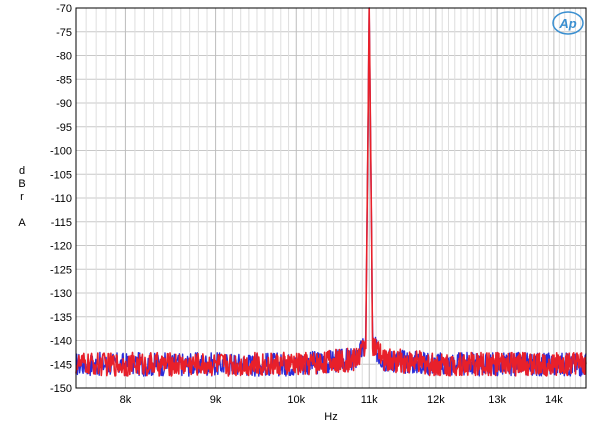 The width and height of the screenshot is (600, 428). I want to click on x-tick-label: 14k, so click(554, 400).